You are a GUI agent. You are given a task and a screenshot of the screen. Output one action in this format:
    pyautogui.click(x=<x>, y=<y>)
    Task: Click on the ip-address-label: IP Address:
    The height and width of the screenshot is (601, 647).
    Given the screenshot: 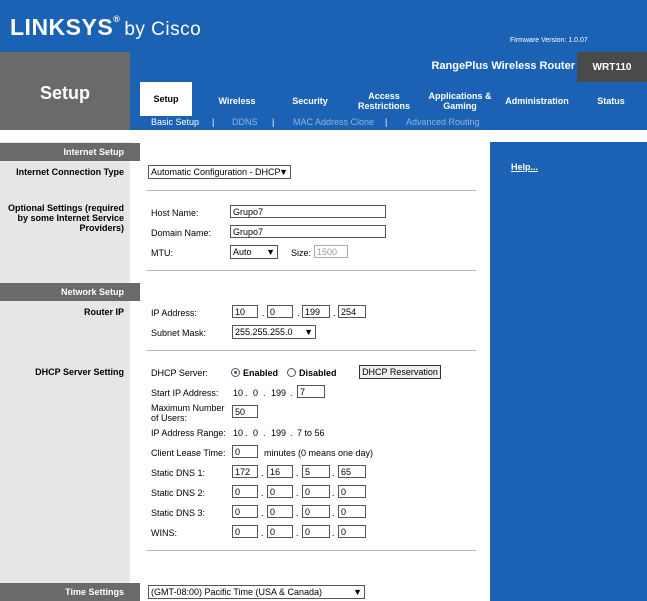 What is the action you would take?
    pyautogui.click(x=174, y=313)
    